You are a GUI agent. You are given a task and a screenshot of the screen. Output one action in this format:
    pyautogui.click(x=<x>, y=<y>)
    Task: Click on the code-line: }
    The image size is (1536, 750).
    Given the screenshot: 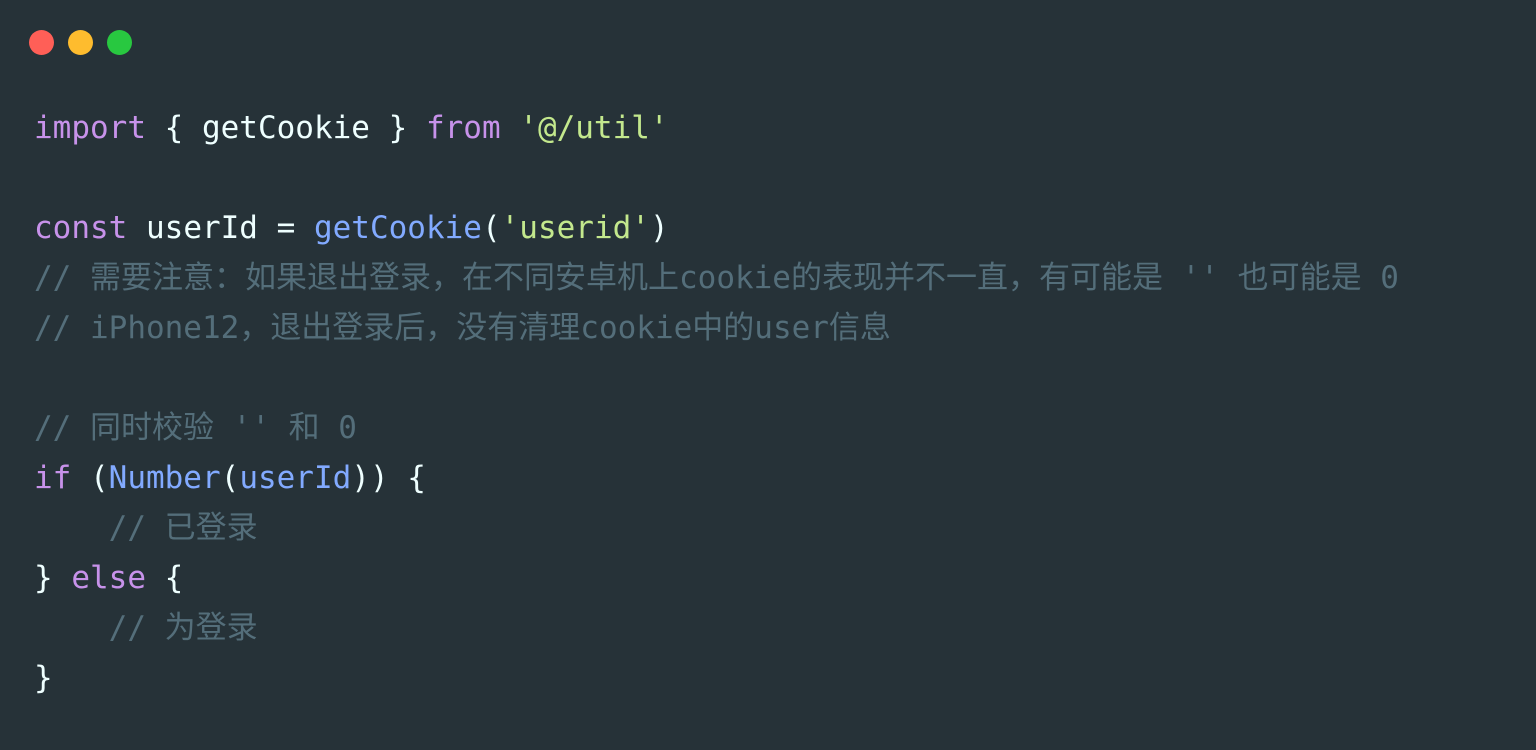 What is the action you would take?
    pyautogui.click(x=716, y=678)
    